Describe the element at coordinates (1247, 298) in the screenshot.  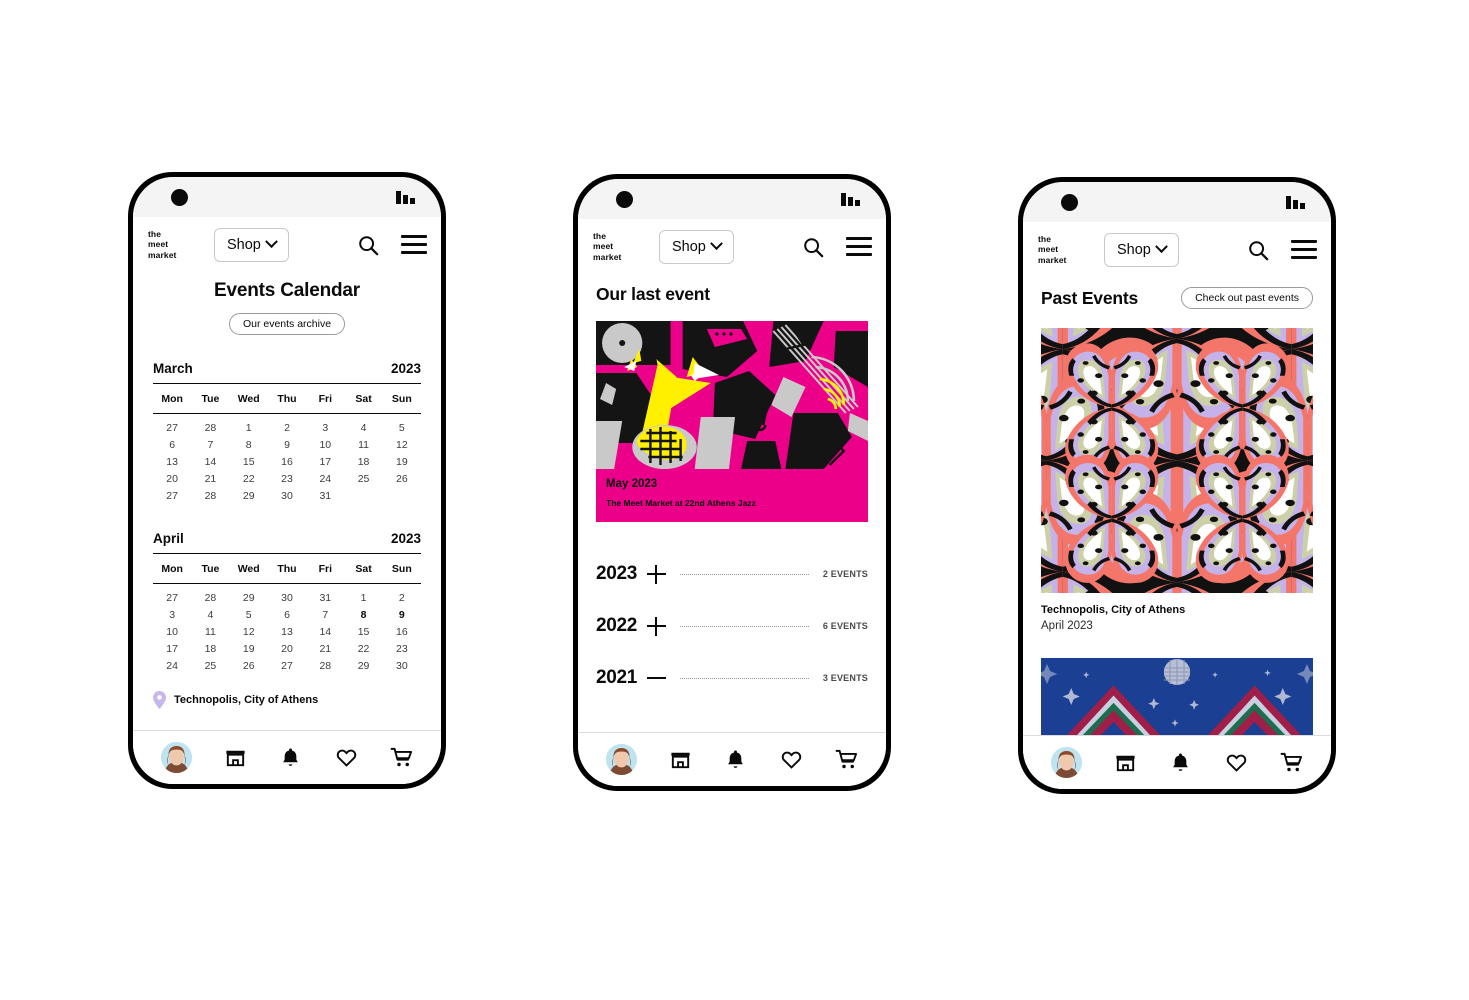
I see `check-past-events-button: Check out past events` at that location.